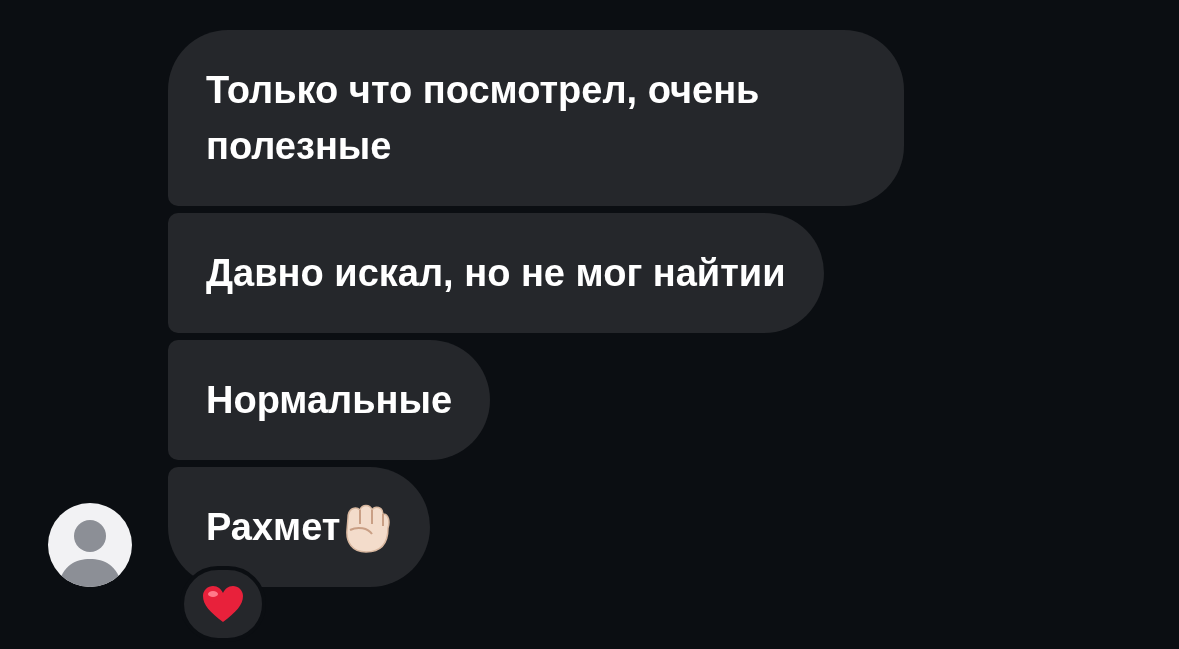 This screenshot has width=1179, height=649. What do you see at coordinates (496, 273) in the screenshot?
I see `message-text: Давно искал, но не мог найтии` at bounding box center [496, 273].